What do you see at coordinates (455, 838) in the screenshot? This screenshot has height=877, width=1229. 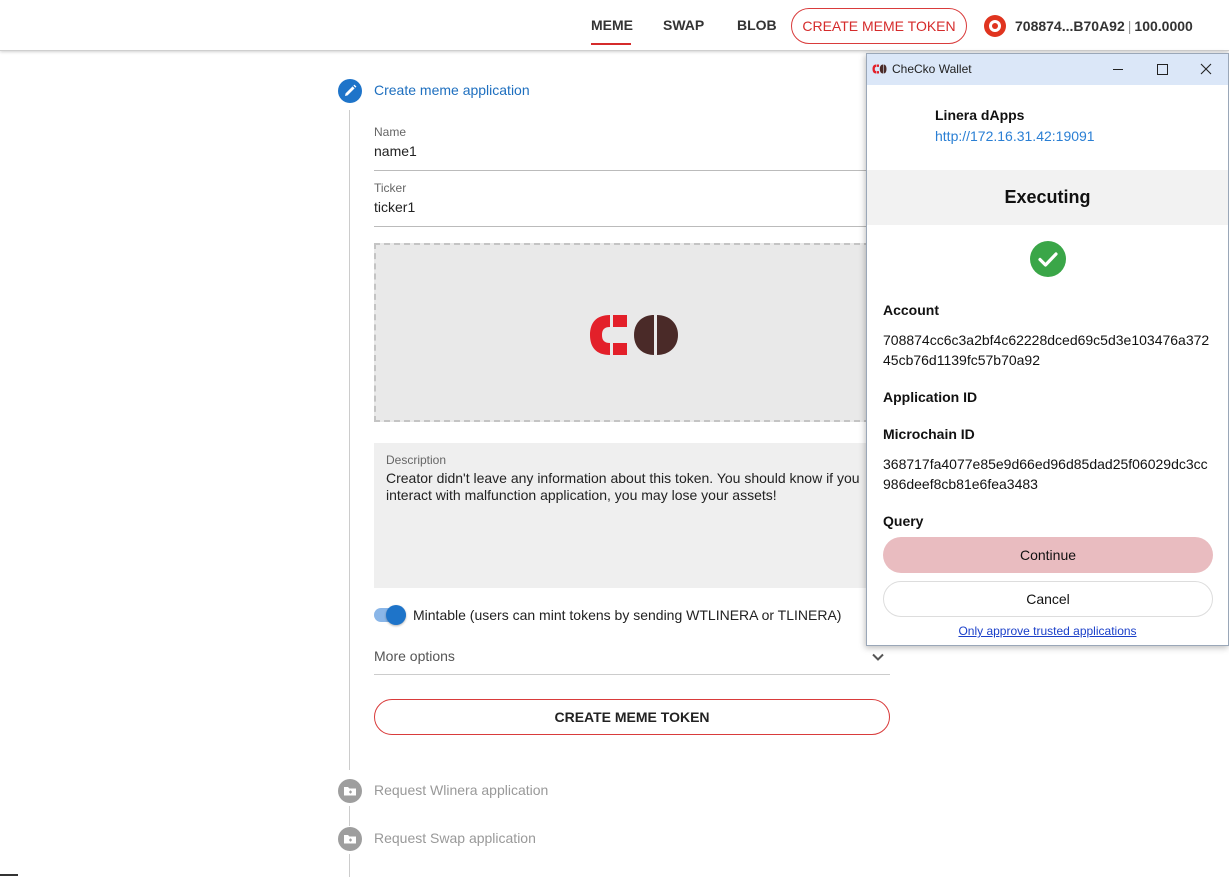 I see `step-title-request-swap: Request Swap application` at bounding box center [455, 838].